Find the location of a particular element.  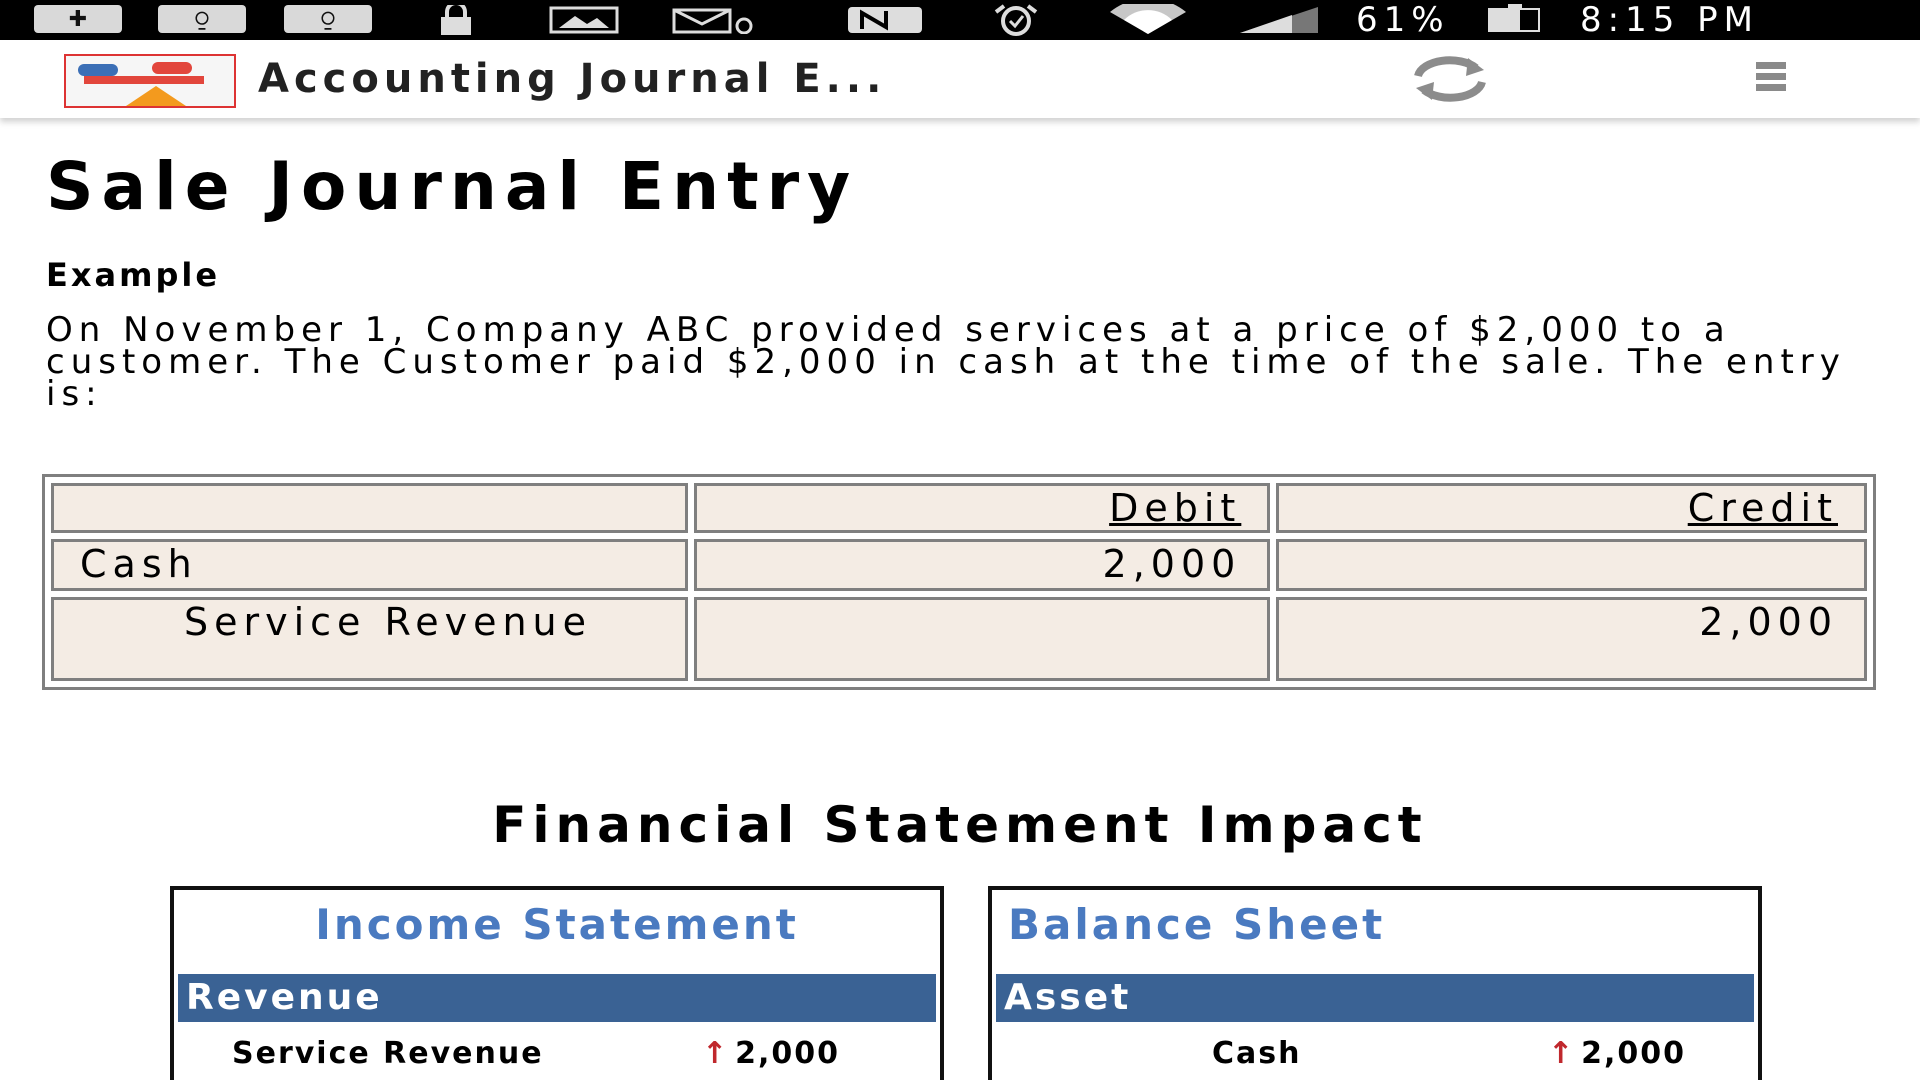

mail-icon is located at coordinates (714, 20).